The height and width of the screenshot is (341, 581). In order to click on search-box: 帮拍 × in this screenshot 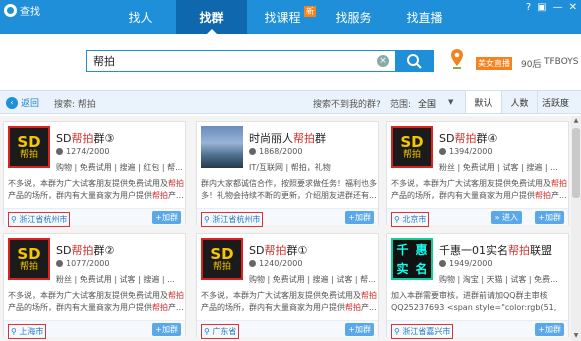, I will do `click(241, 61)`.